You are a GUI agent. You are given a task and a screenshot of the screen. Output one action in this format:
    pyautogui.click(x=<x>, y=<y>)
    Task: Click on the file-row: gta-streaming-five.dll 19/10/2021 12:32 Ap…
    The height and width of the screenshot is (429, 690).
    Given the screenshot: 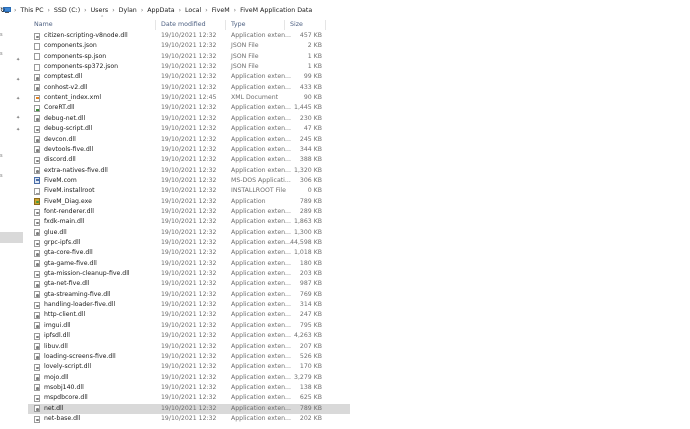 What is the action you would take?
    pyautogui.click(x=357, y=295)
    